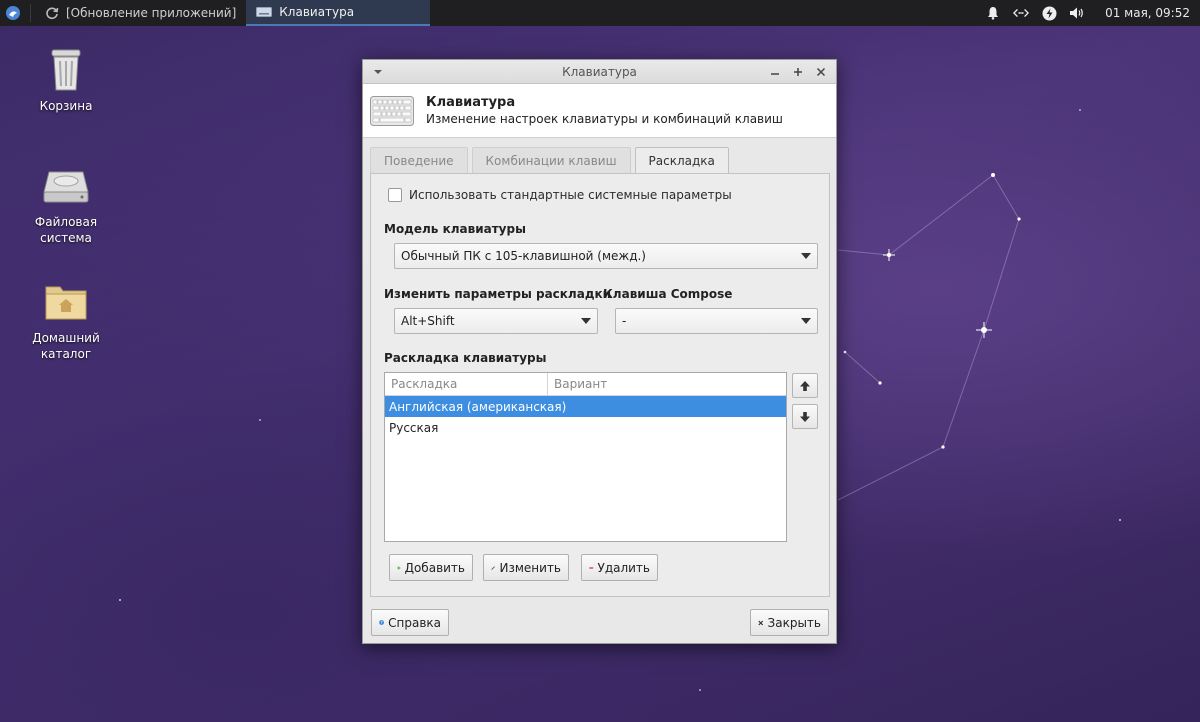 This screenshot has height=722, width=1200. I want to click on keyboard-model-label: Модель клавиатуры, so click(455, 229).